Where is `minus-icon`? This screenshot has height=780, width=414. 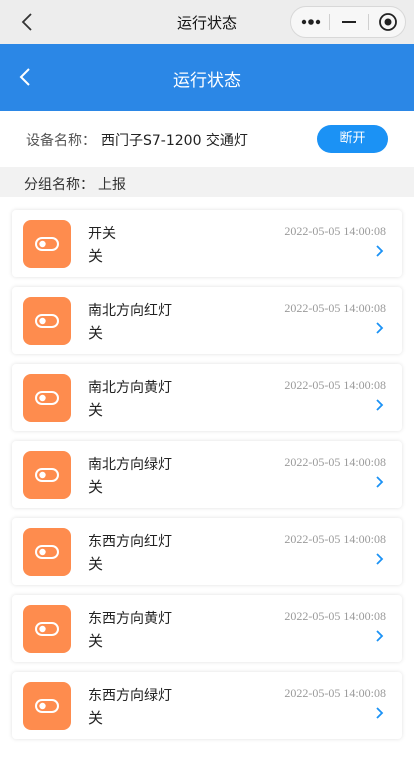
minus-icon is located at coordinates (349, 22).